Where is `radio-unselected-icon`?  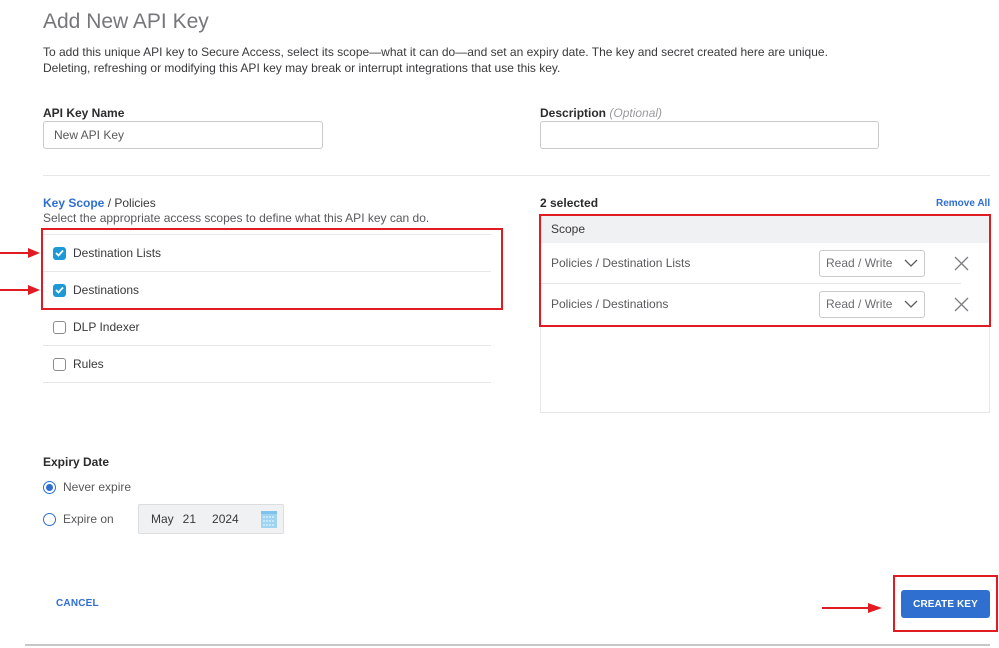
radio-unselected-icon is located at coordinates (49, 519).